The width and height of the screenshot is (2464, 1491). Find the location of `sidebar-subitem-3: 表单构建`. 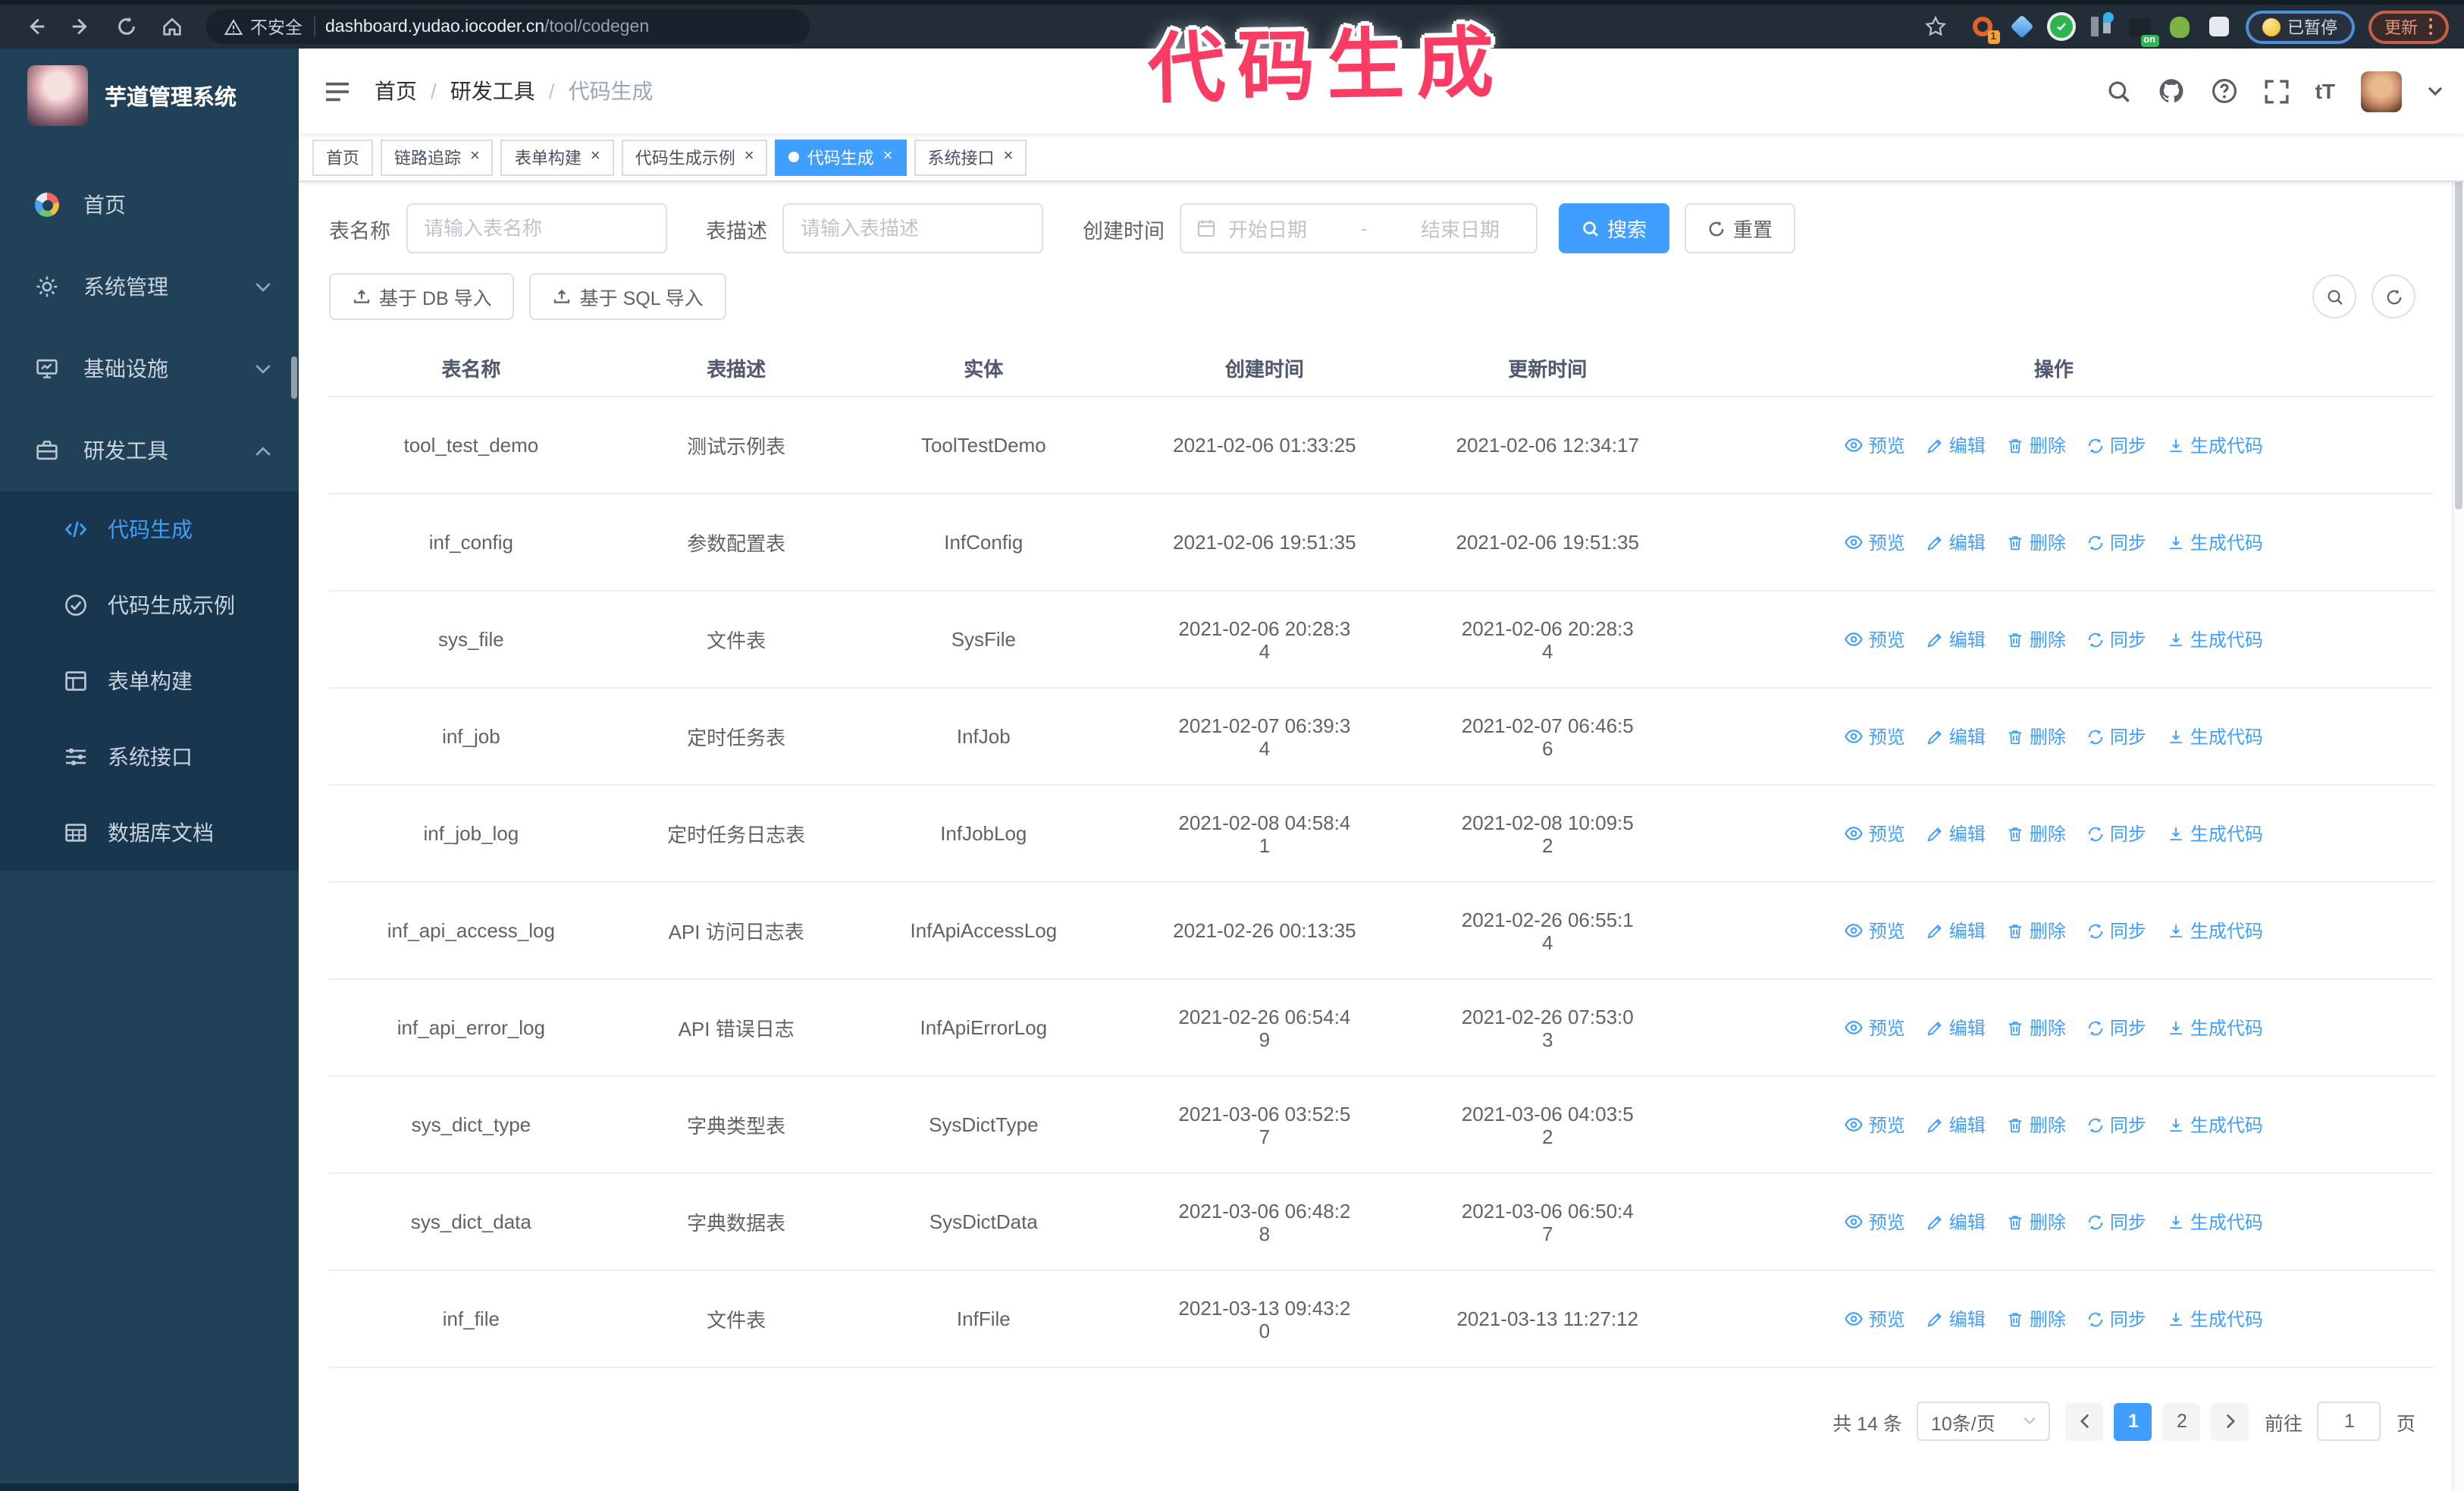

sidebar-subitem-3: 表单构建 is located at coordinates (150, 681).